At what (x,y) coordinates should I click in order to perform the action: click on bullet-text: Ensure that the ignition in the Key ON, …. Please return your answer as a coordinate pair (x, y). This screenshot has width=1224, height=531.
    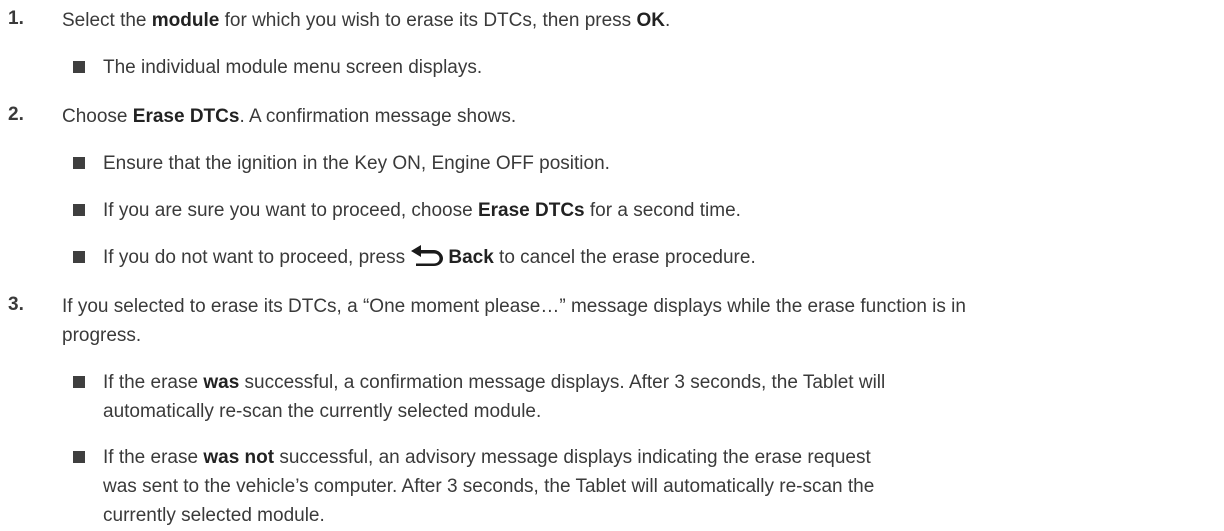
    Looking at the image, I should click on (356, 163).